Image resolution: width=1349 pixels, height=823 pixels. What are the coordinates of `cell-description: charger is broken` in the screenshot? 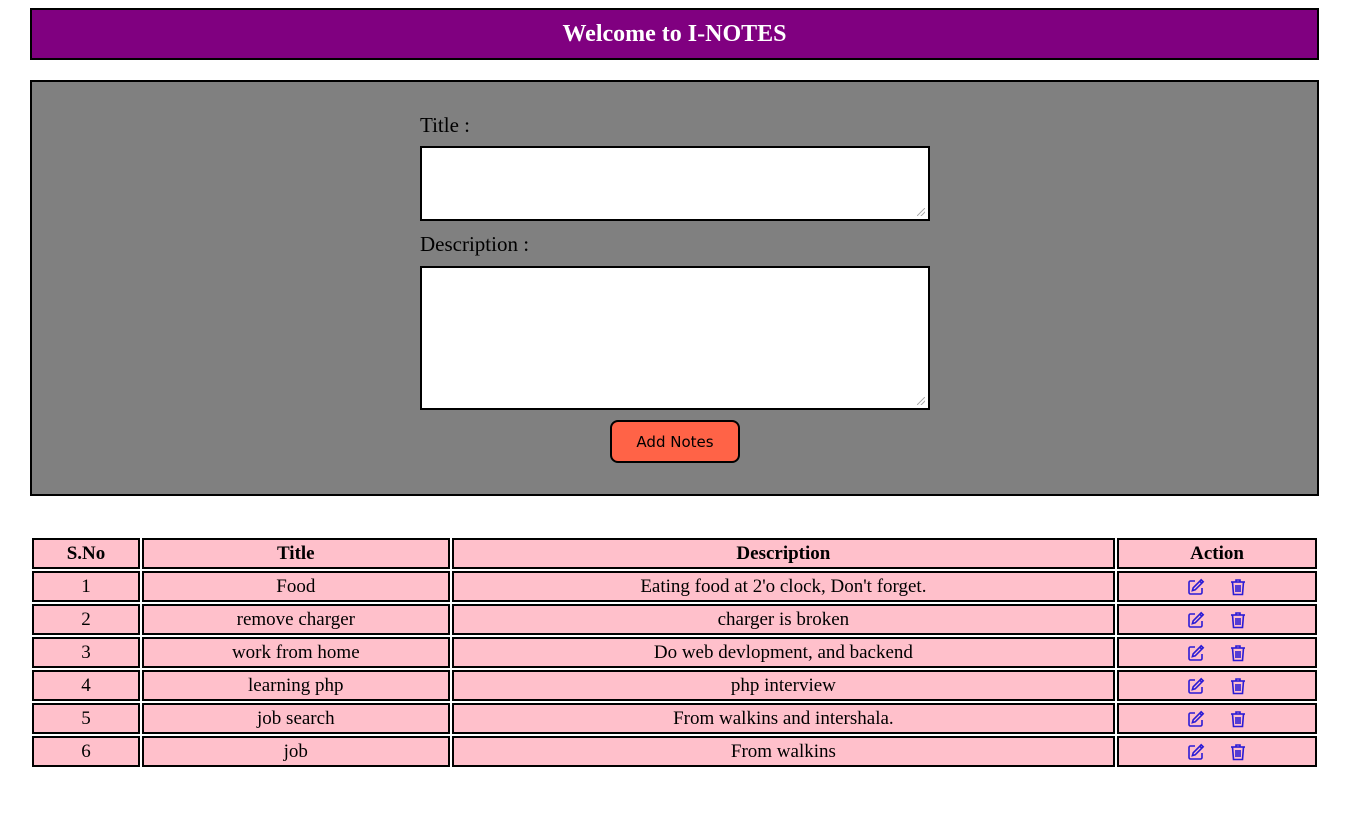 It's located at (783, 619).